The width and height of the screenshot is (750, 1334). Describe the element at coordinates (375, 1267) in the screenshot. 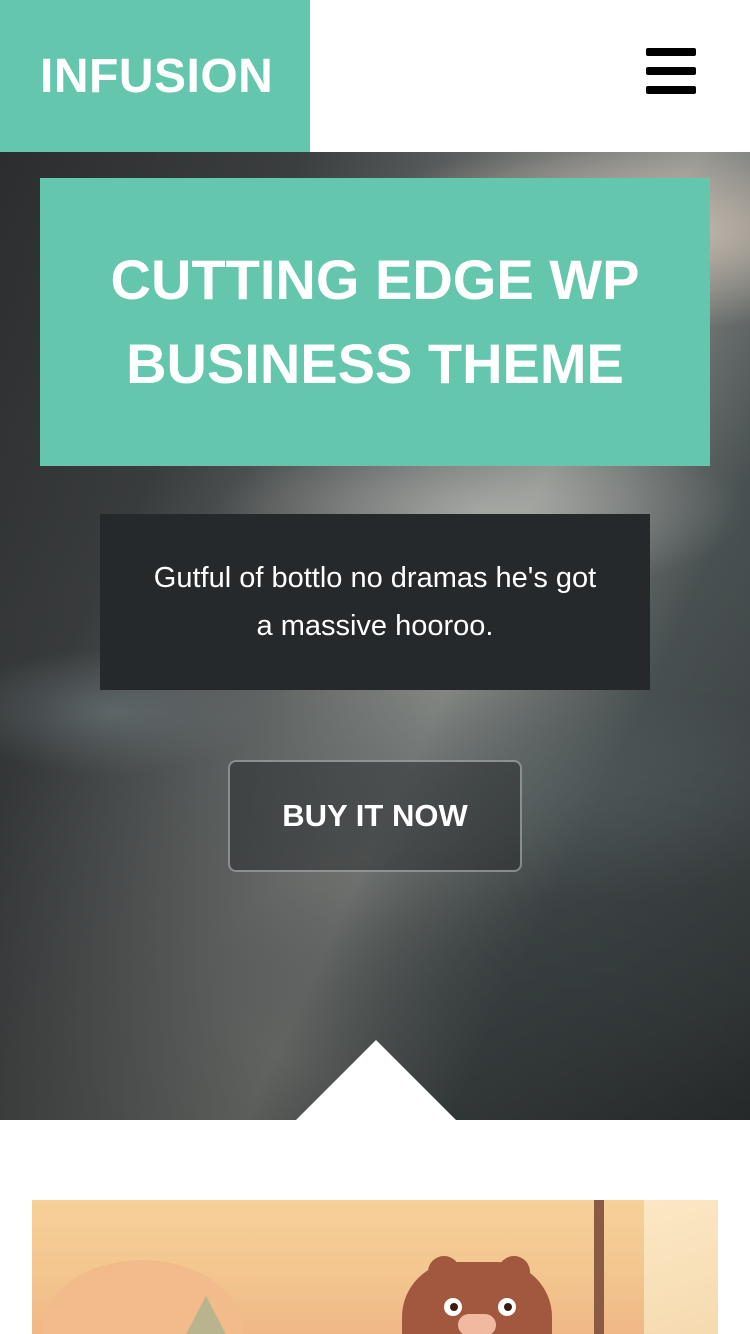

I see `feature-illustration` at that location.